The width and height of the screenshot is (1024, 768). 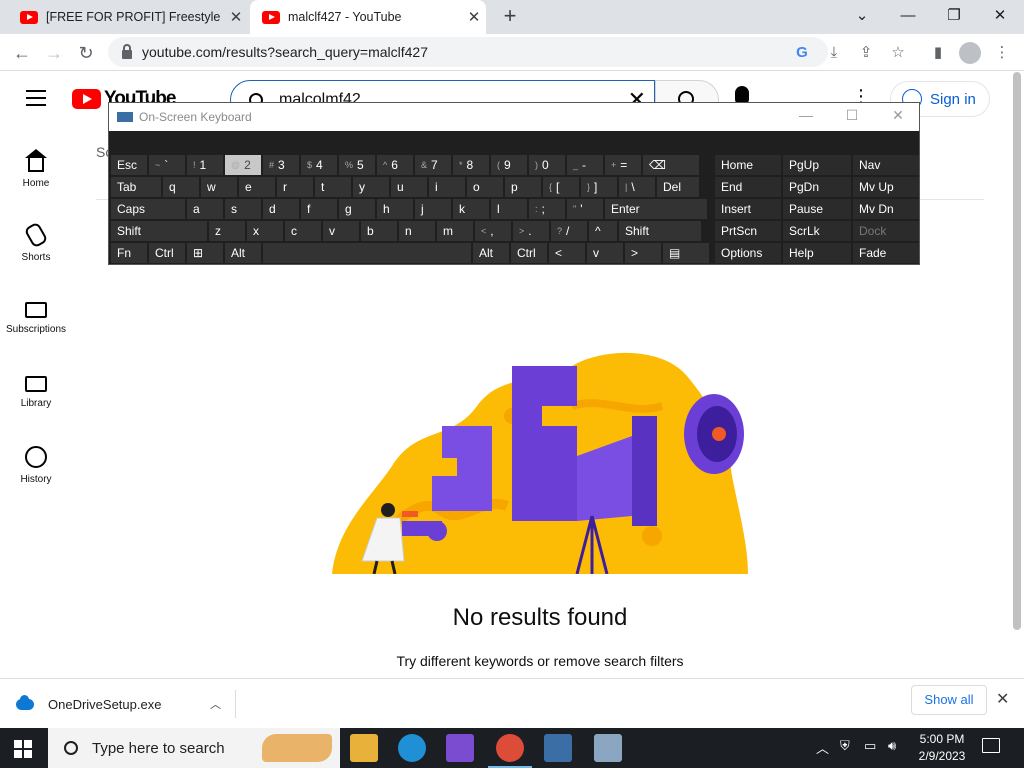 I want to click on osk-key: o, so click(x=485, y=187).